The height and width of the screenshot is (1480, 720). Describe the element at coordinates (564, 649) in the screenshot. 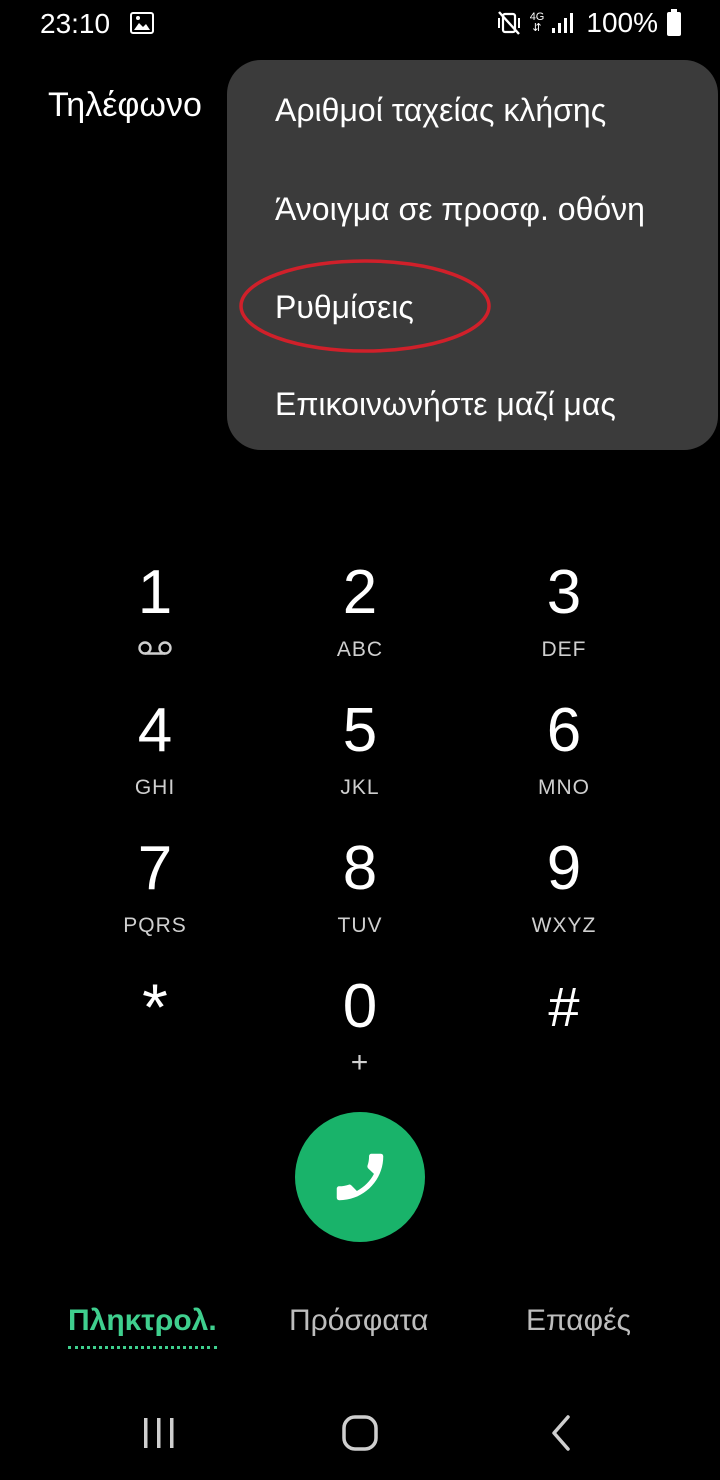

I see `key-letters: DEF` at that location.